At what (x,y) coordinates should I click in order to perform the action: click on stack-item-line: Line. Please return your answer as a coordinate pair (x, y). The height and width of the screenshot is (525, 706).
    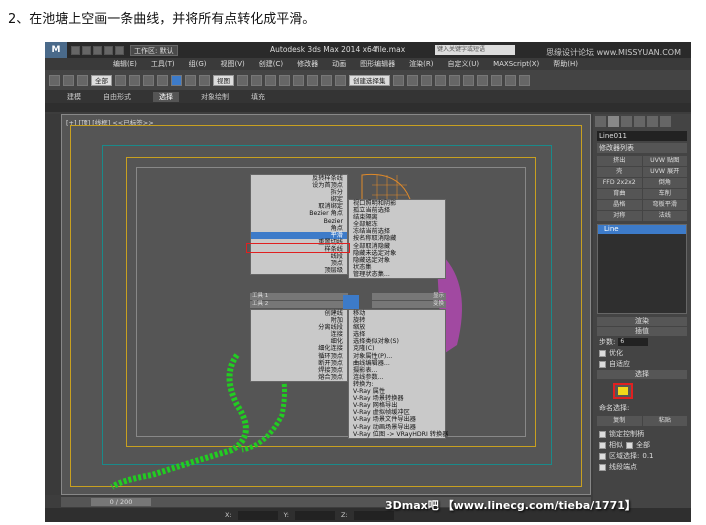
    Looking at the image, I should click on (642, 229).